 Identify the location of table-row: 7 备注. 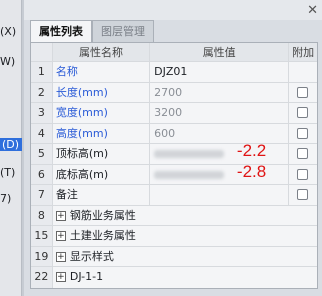
(174, 195).